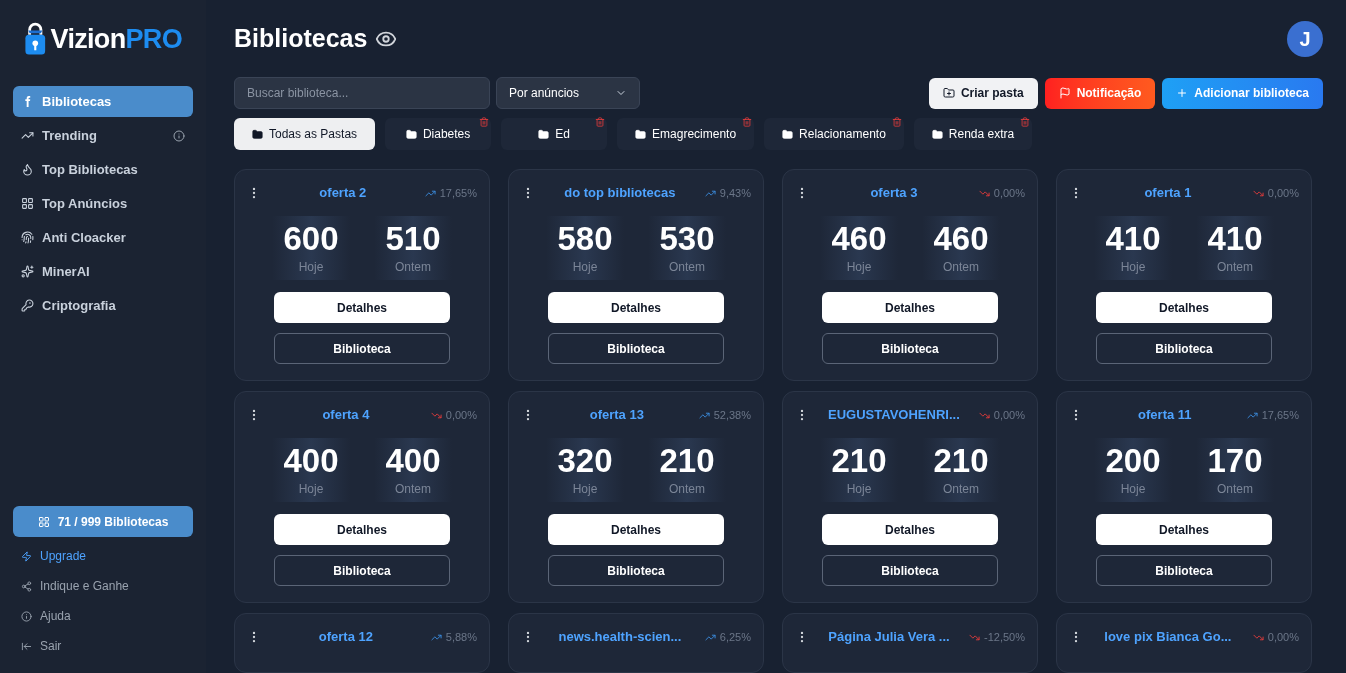 The height and width of the screenshot is (673, 1346). Describe the element at coordinates (620, 193) in the screenshot. I see `library-name: do top bibliotecas` at that location.